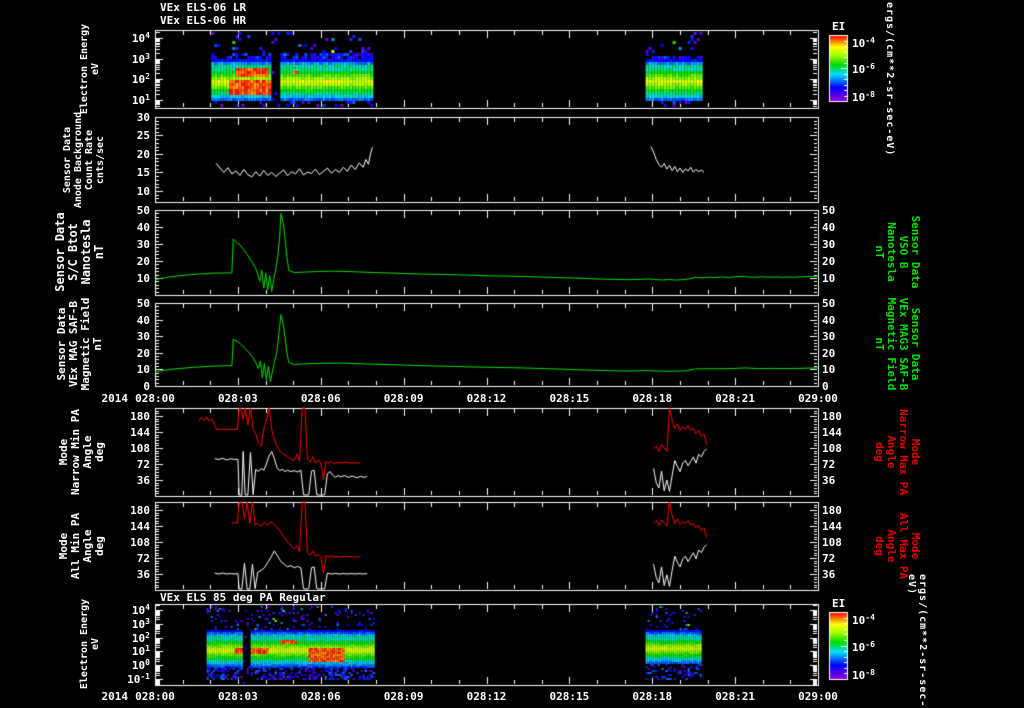 The width and height of the screenshot is (1024, 708). What do you see at coordinates (486, 696) in the screenshot?
I see `xtick-row2-028:12: 028:12` at bounding box center [486, 696].